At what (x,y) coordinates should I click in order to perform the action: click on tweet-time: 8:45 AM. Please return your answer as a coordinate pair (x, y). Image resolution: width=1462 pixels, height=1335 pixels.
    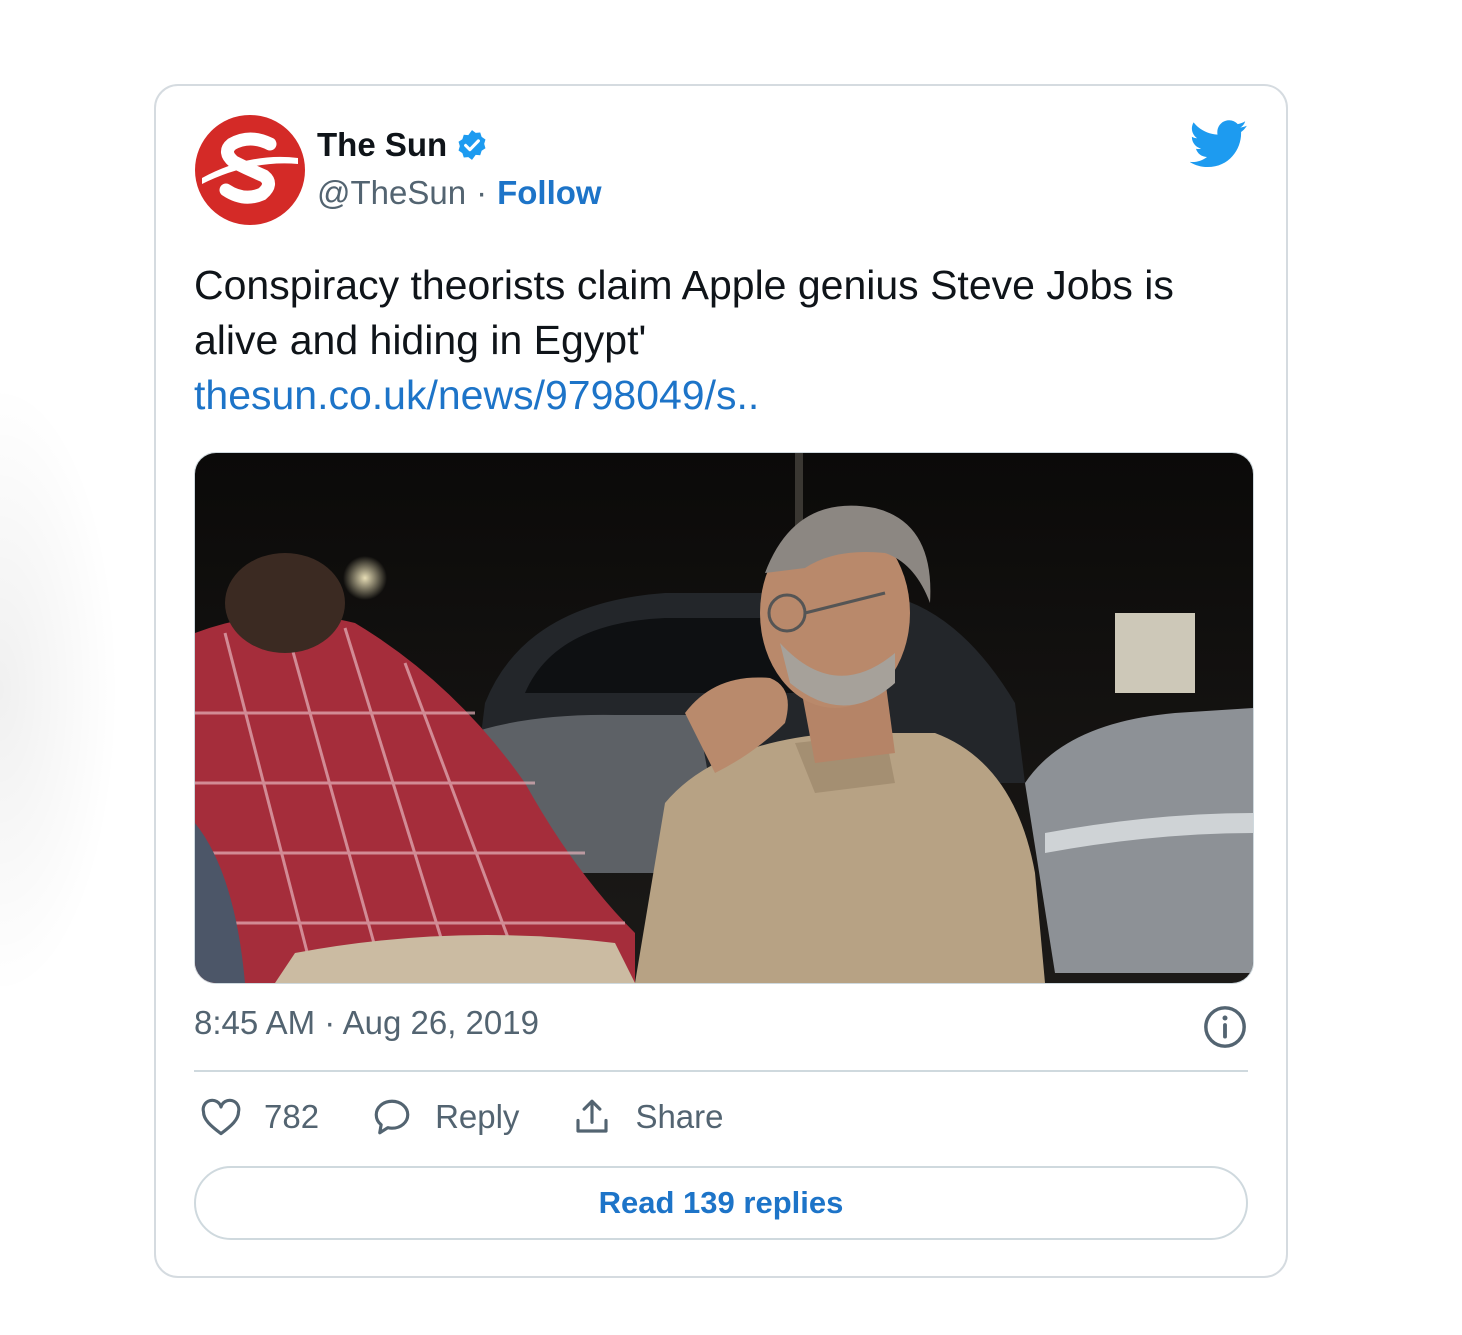
    Looking at the image, I should click on (255, 1022).